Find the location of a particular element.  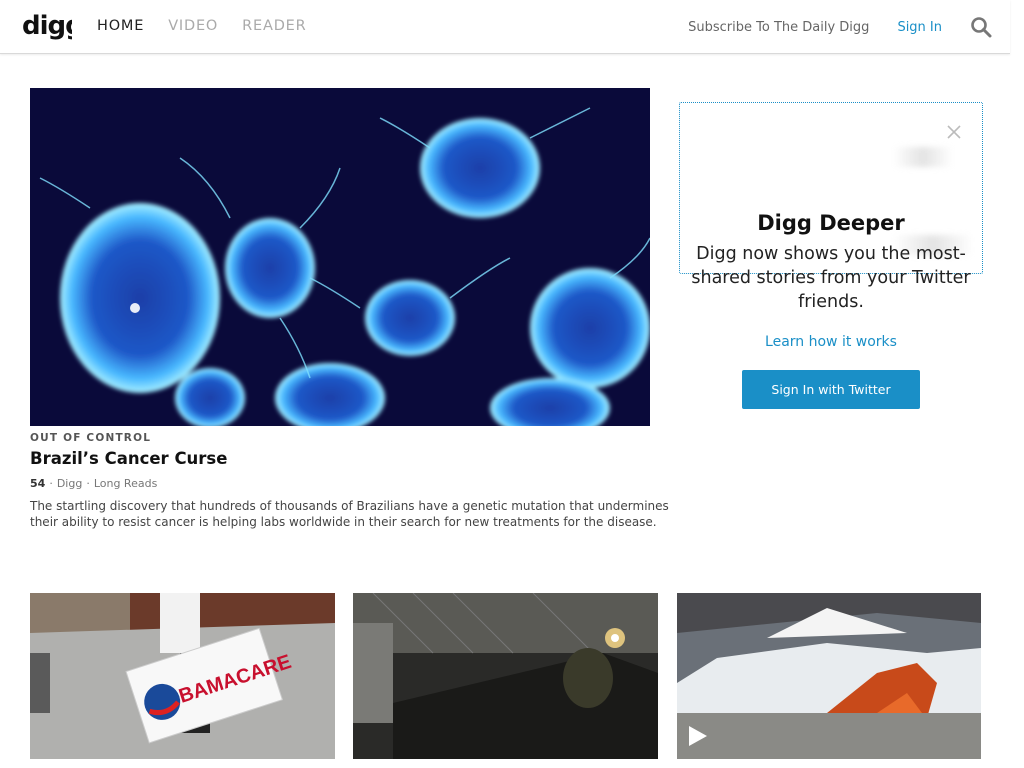

hero-source: Digg is located at coordinates (70, 483).